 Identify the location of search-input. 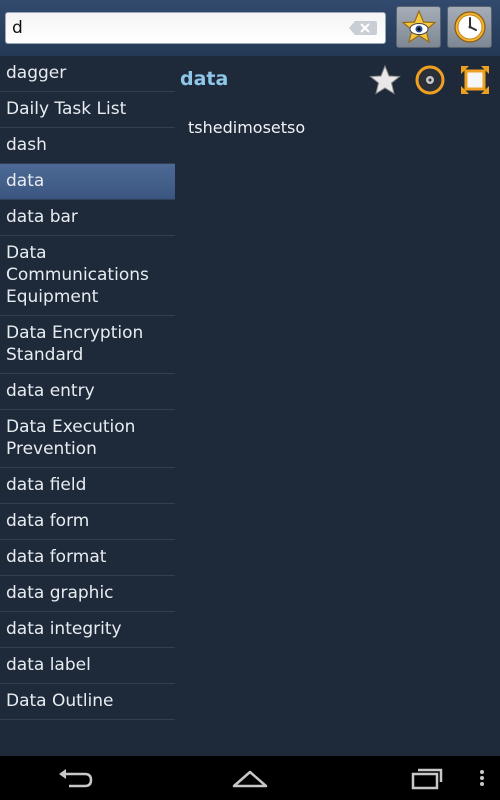
(177, 28).